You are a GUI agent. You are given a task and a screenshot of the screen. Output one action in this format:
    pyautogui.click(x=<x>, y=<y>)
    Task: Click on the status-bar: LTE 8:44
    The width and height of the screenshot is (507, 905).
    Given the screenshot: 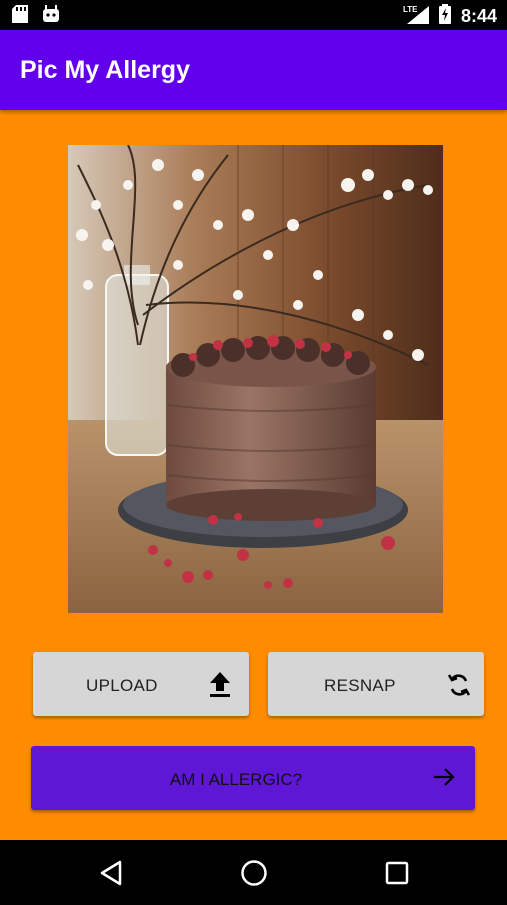 What is the action you would take?
    pyautogui.click(x=253, y=15)
    